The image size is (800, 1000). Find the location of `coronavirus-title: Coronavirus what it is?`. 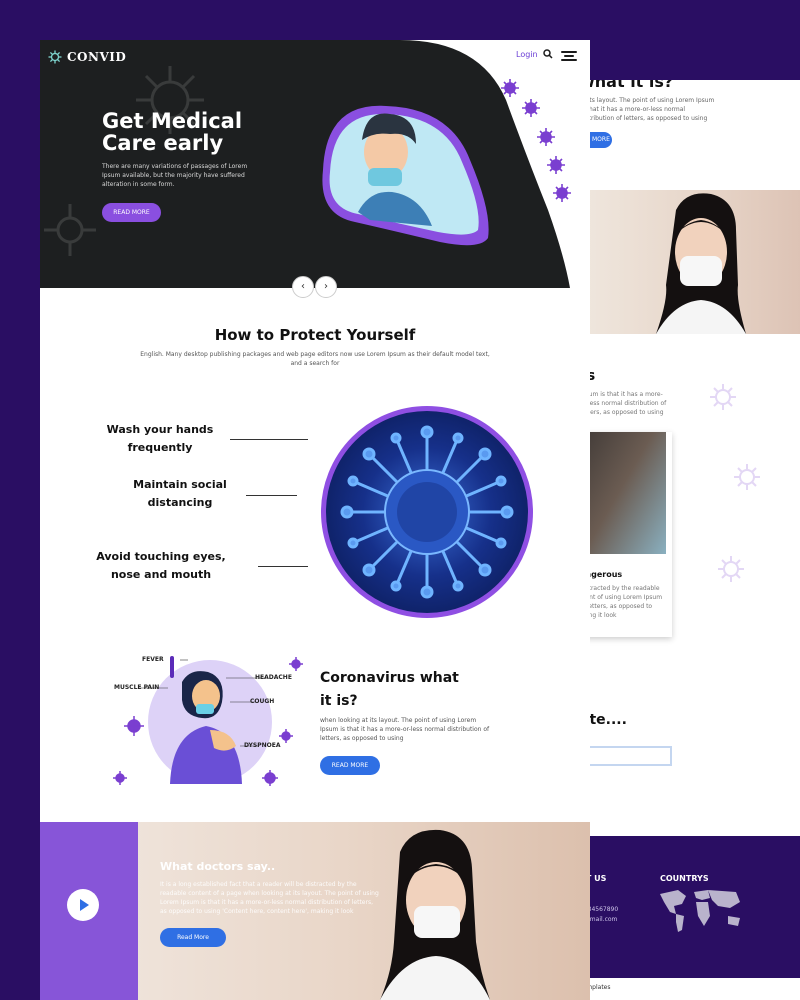

coronavirus-title: Coronavirus what it is? is located at coordinates (389, 689).